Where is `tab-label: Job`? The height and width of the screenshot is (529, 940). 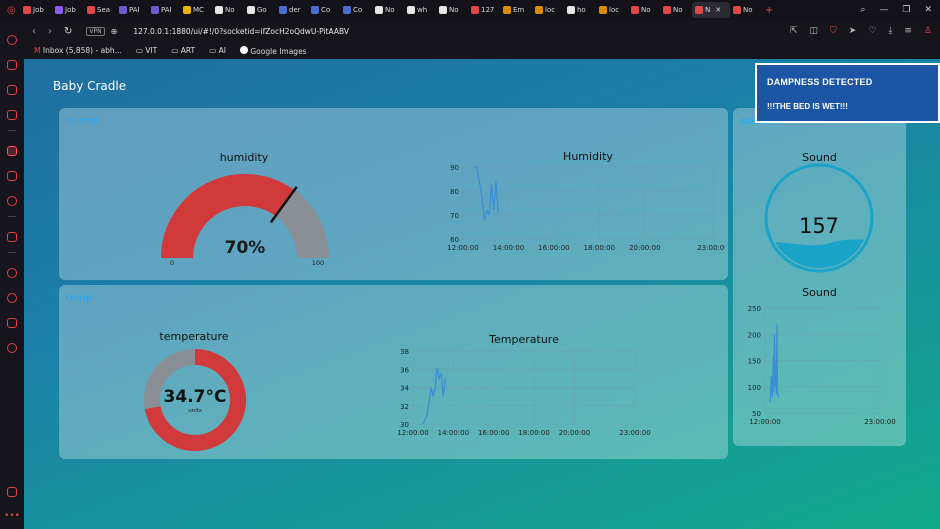 tab-label: Job is located at coordinates (70, 10).